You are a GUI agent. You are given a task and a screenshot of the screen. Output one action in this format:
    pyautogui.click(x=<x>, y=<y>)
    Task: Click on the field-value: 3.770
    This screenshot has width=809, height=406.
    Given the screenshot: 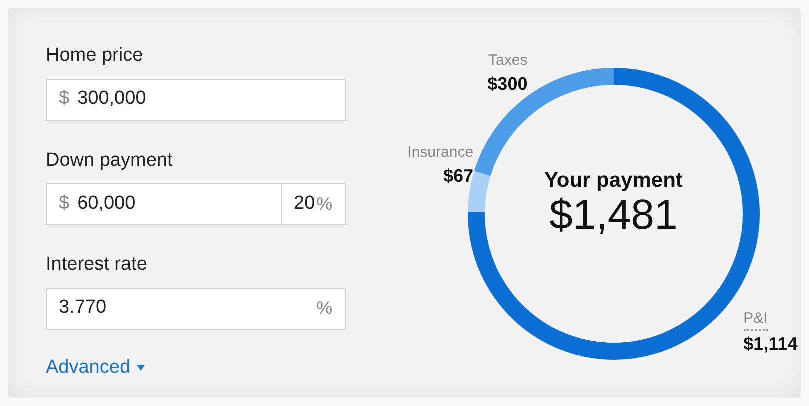 What is the action you would take?
    pyautogui.click(x=83, y=308)
    